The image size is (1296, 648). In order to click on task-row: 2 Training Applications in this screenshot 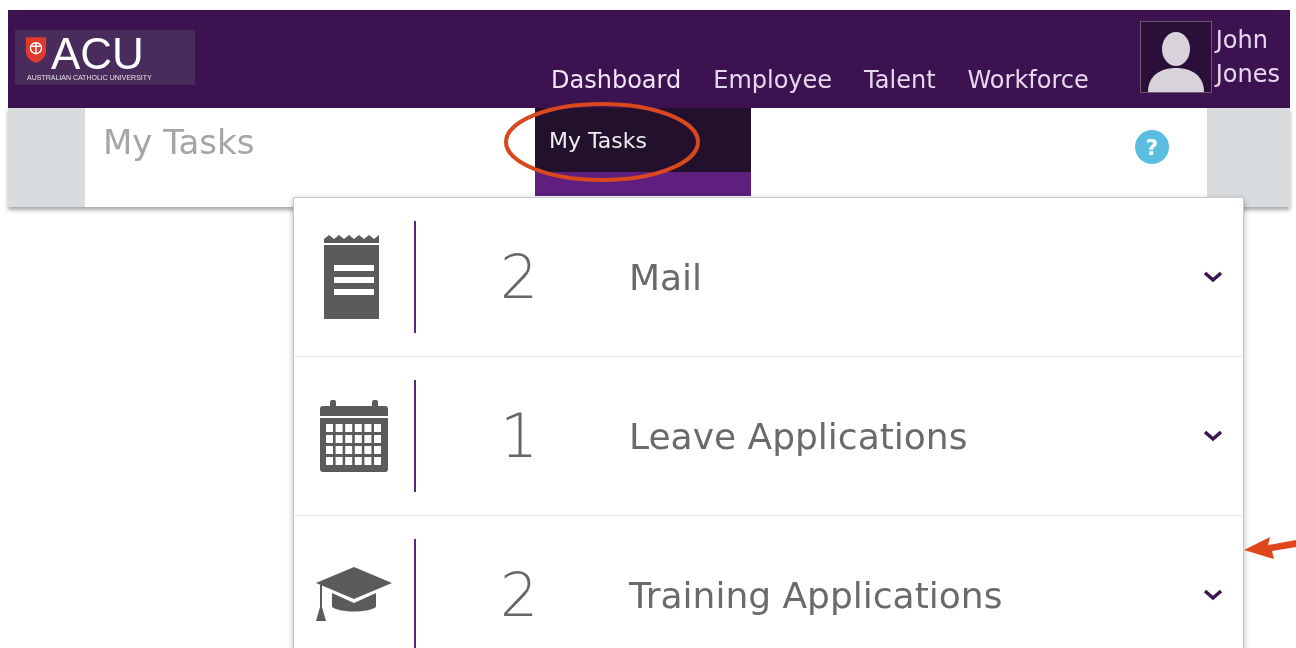, I will do `click(768, 582)`.